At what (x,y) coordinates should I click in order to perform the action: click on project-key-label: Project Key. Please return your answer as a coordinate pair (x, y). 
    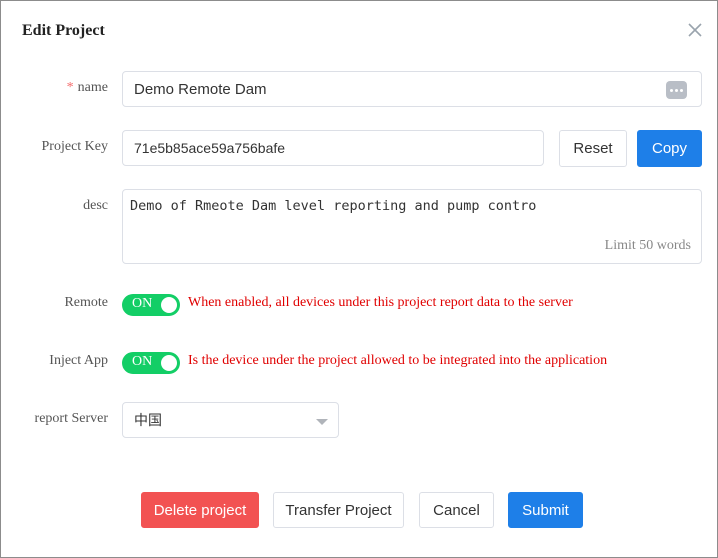
    Looking at the image, I should click on (74, 146).